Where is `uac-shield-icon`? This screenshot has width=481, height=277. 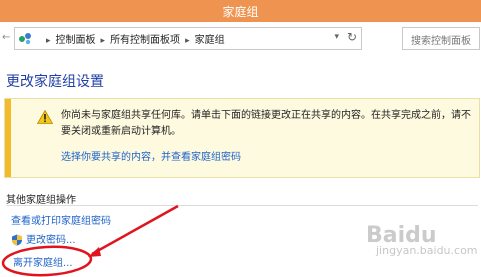 uac-shield-icon is located at coordinates (17, 240).